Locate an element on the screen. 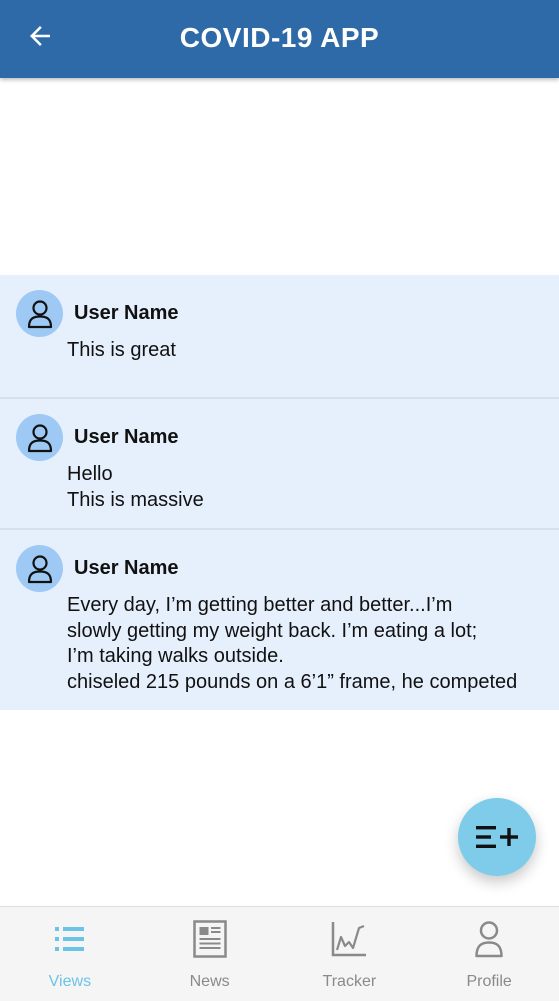 The height and width of the screenshot is (1001, 559). add-post-button is located at coordinates (497, 837).